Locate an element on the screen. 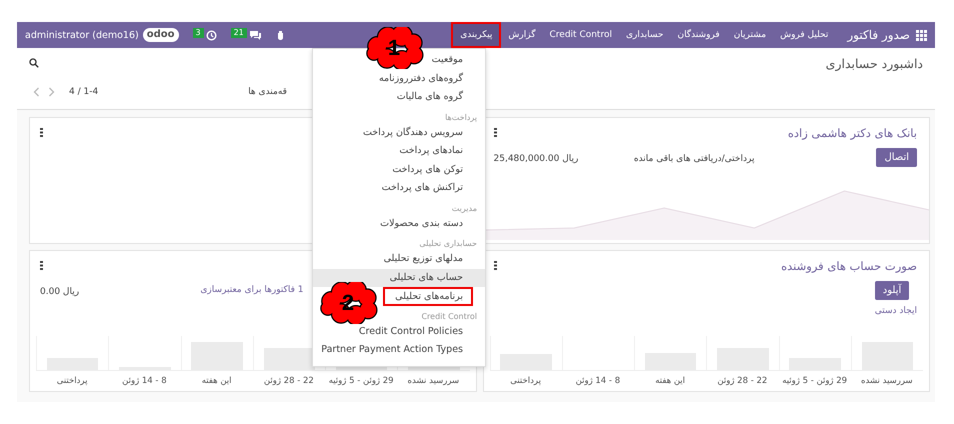 The image size is (954, 424). chat-icon is located at coordinates (255, 35).